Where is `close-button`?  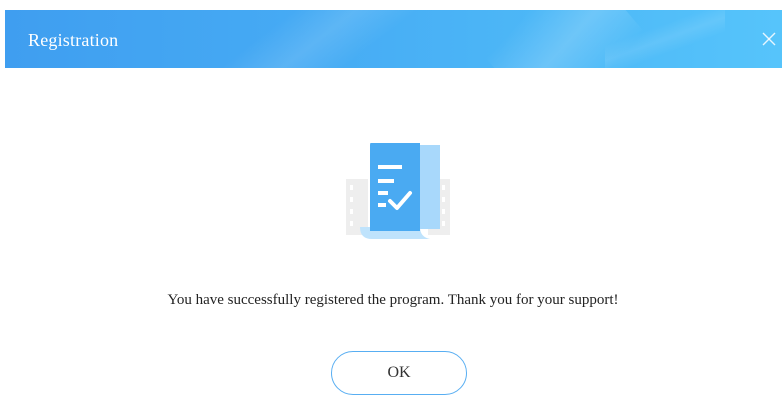
close-button is located at coordinates (769, 39).